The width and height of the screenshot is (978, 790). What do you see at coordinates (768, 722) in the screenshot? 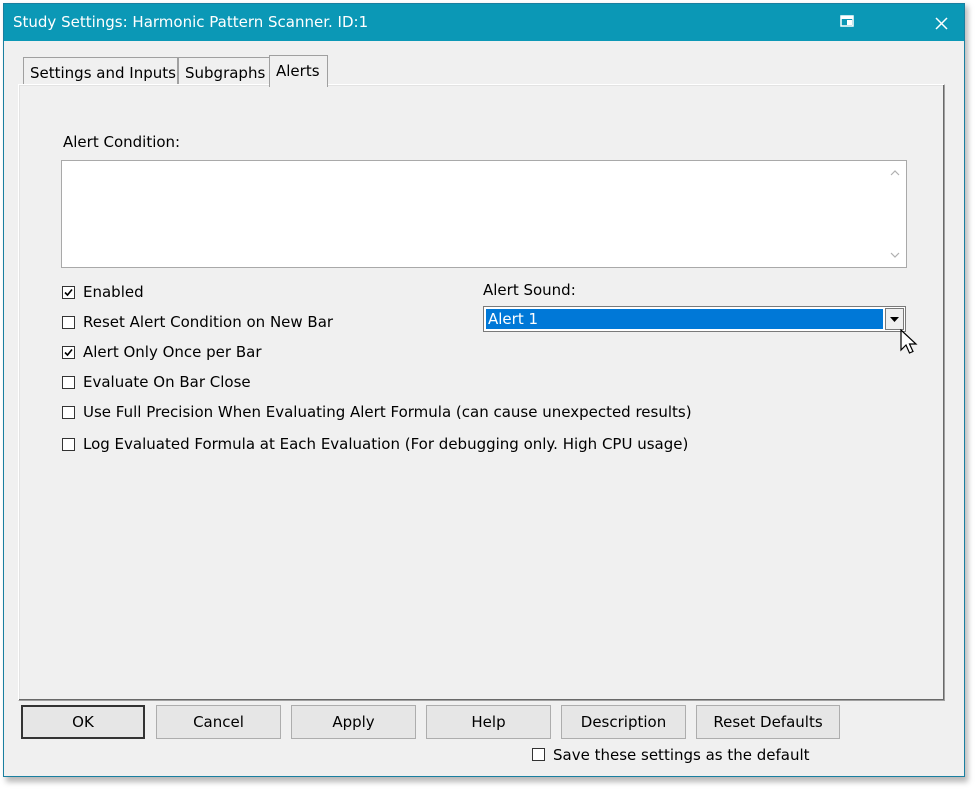
I see `reset-defaults-button: Reset Defaults` at bounding box center [768, 722].